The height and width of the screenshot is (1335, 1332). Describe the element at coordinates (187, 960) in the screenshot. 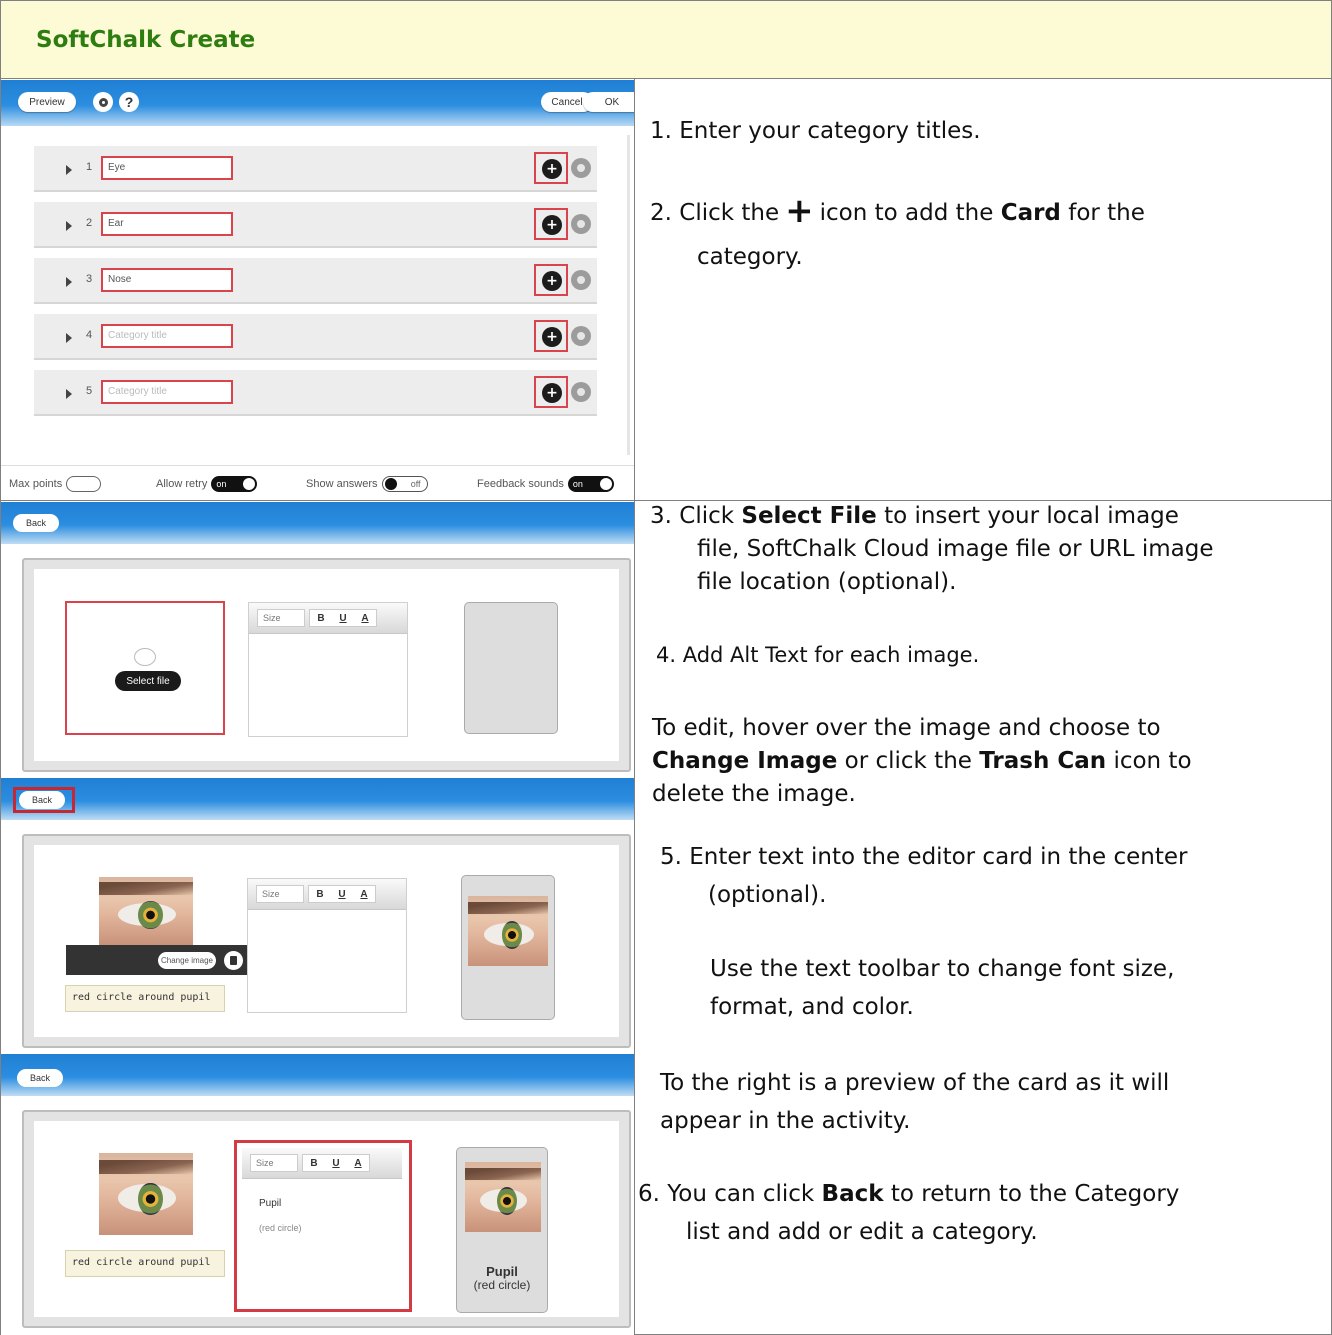

I see `change-image-button: Change image` at that location.